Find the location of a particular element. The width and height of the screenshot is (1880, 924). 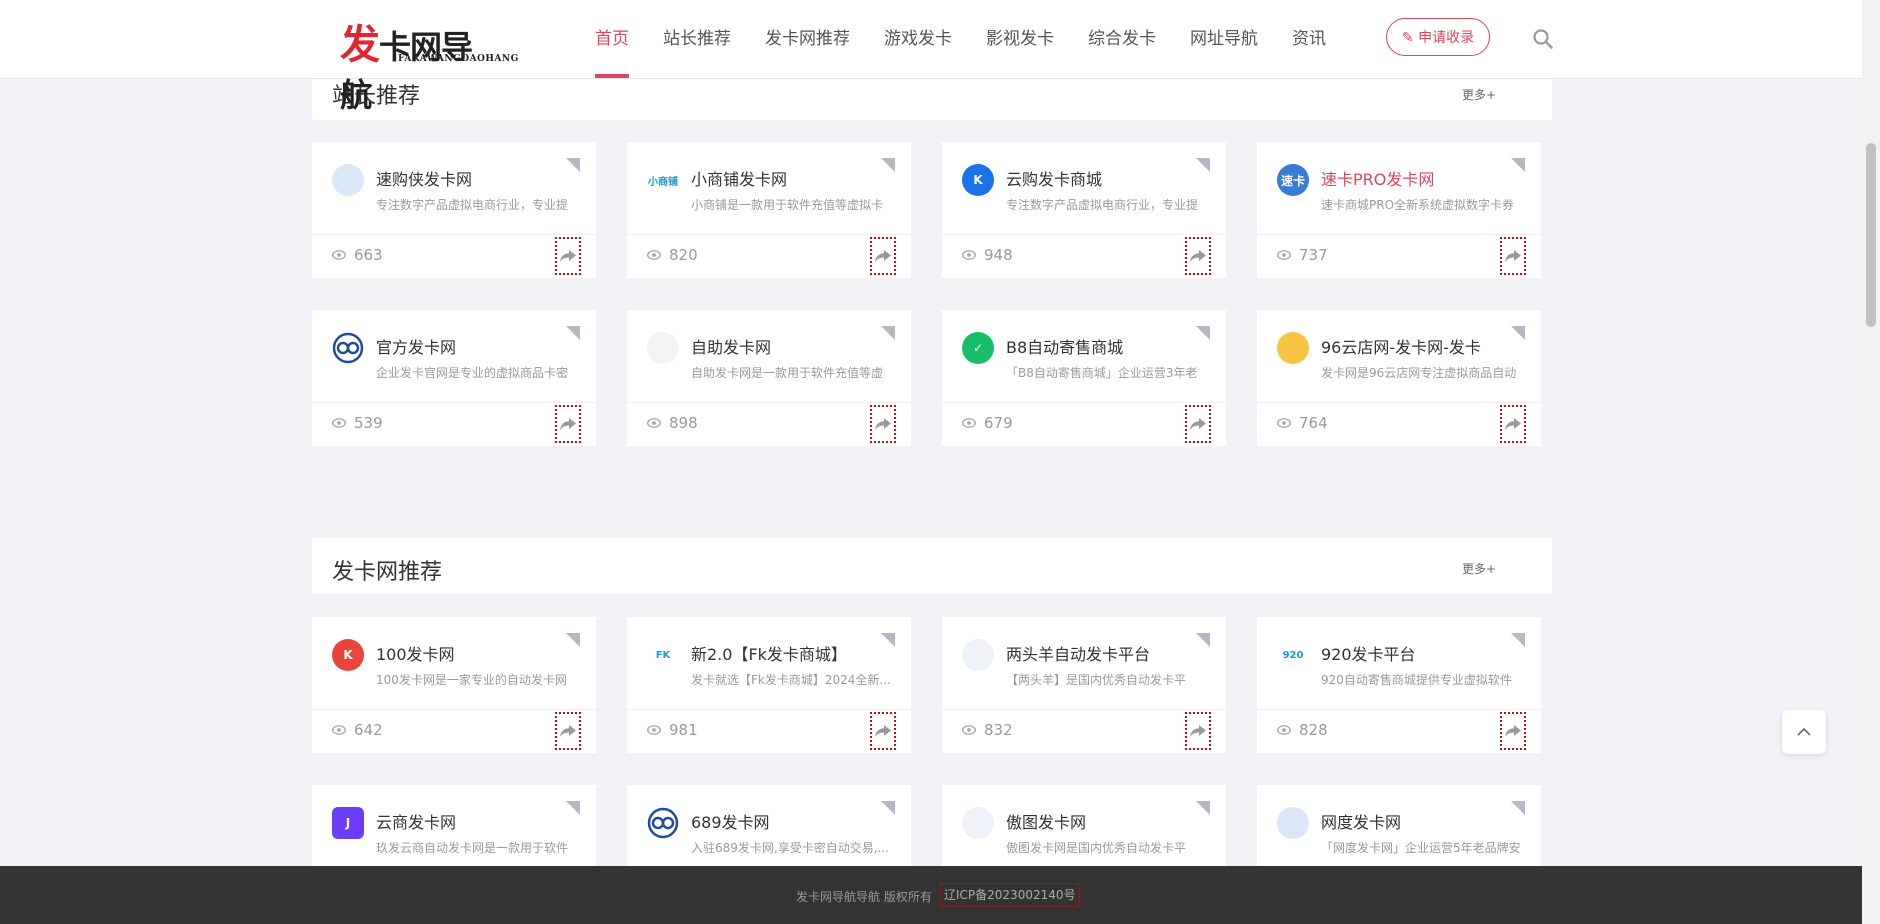

nav-faka-recommend: 发卡网推荐 is located at coordinates (807, 39).